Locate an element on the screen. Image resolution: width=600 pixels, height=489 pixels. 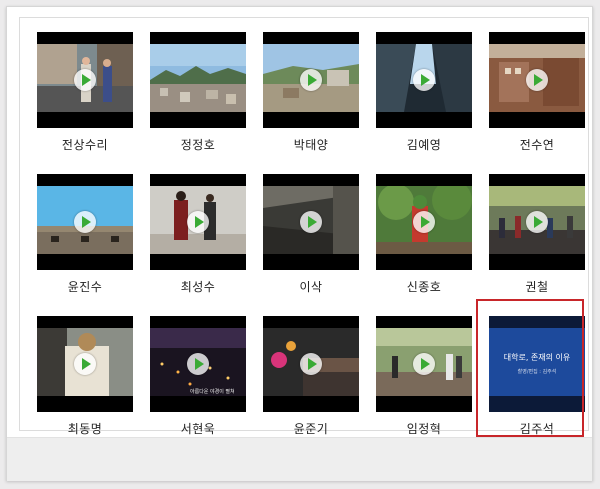
bottom-area is located at coordinates (299, 459).